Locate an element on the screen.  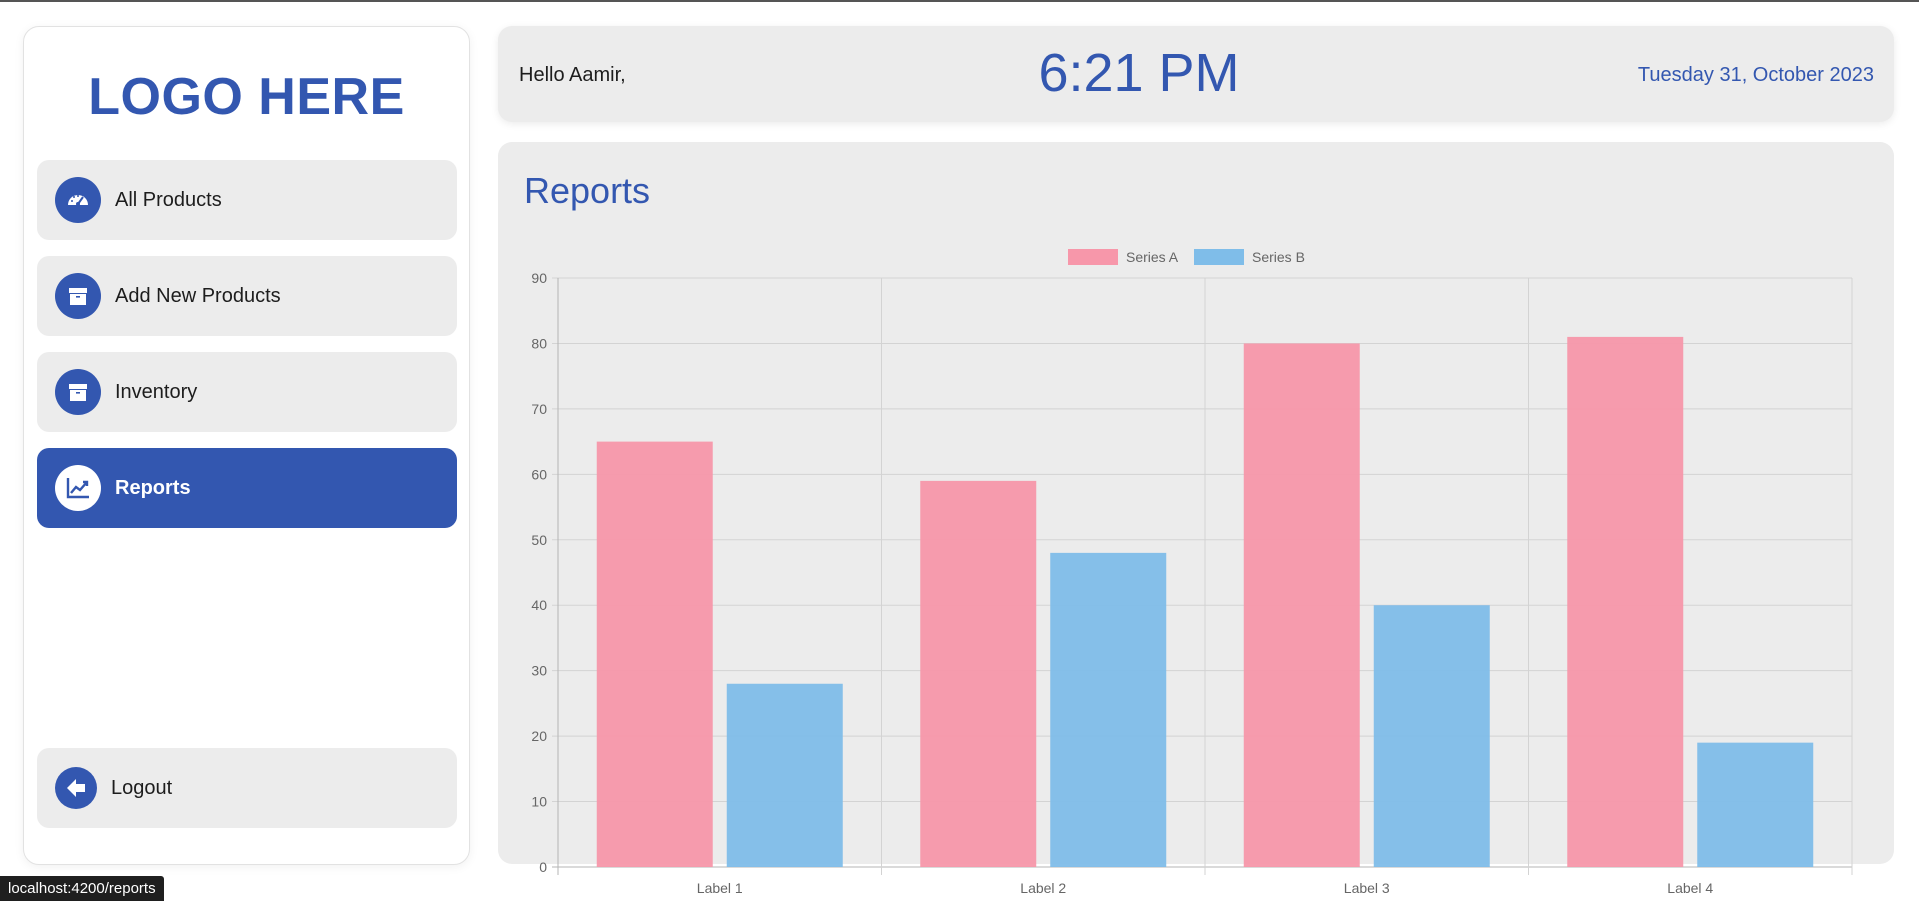
chart-line-icon is located at coordinates (78, 488).